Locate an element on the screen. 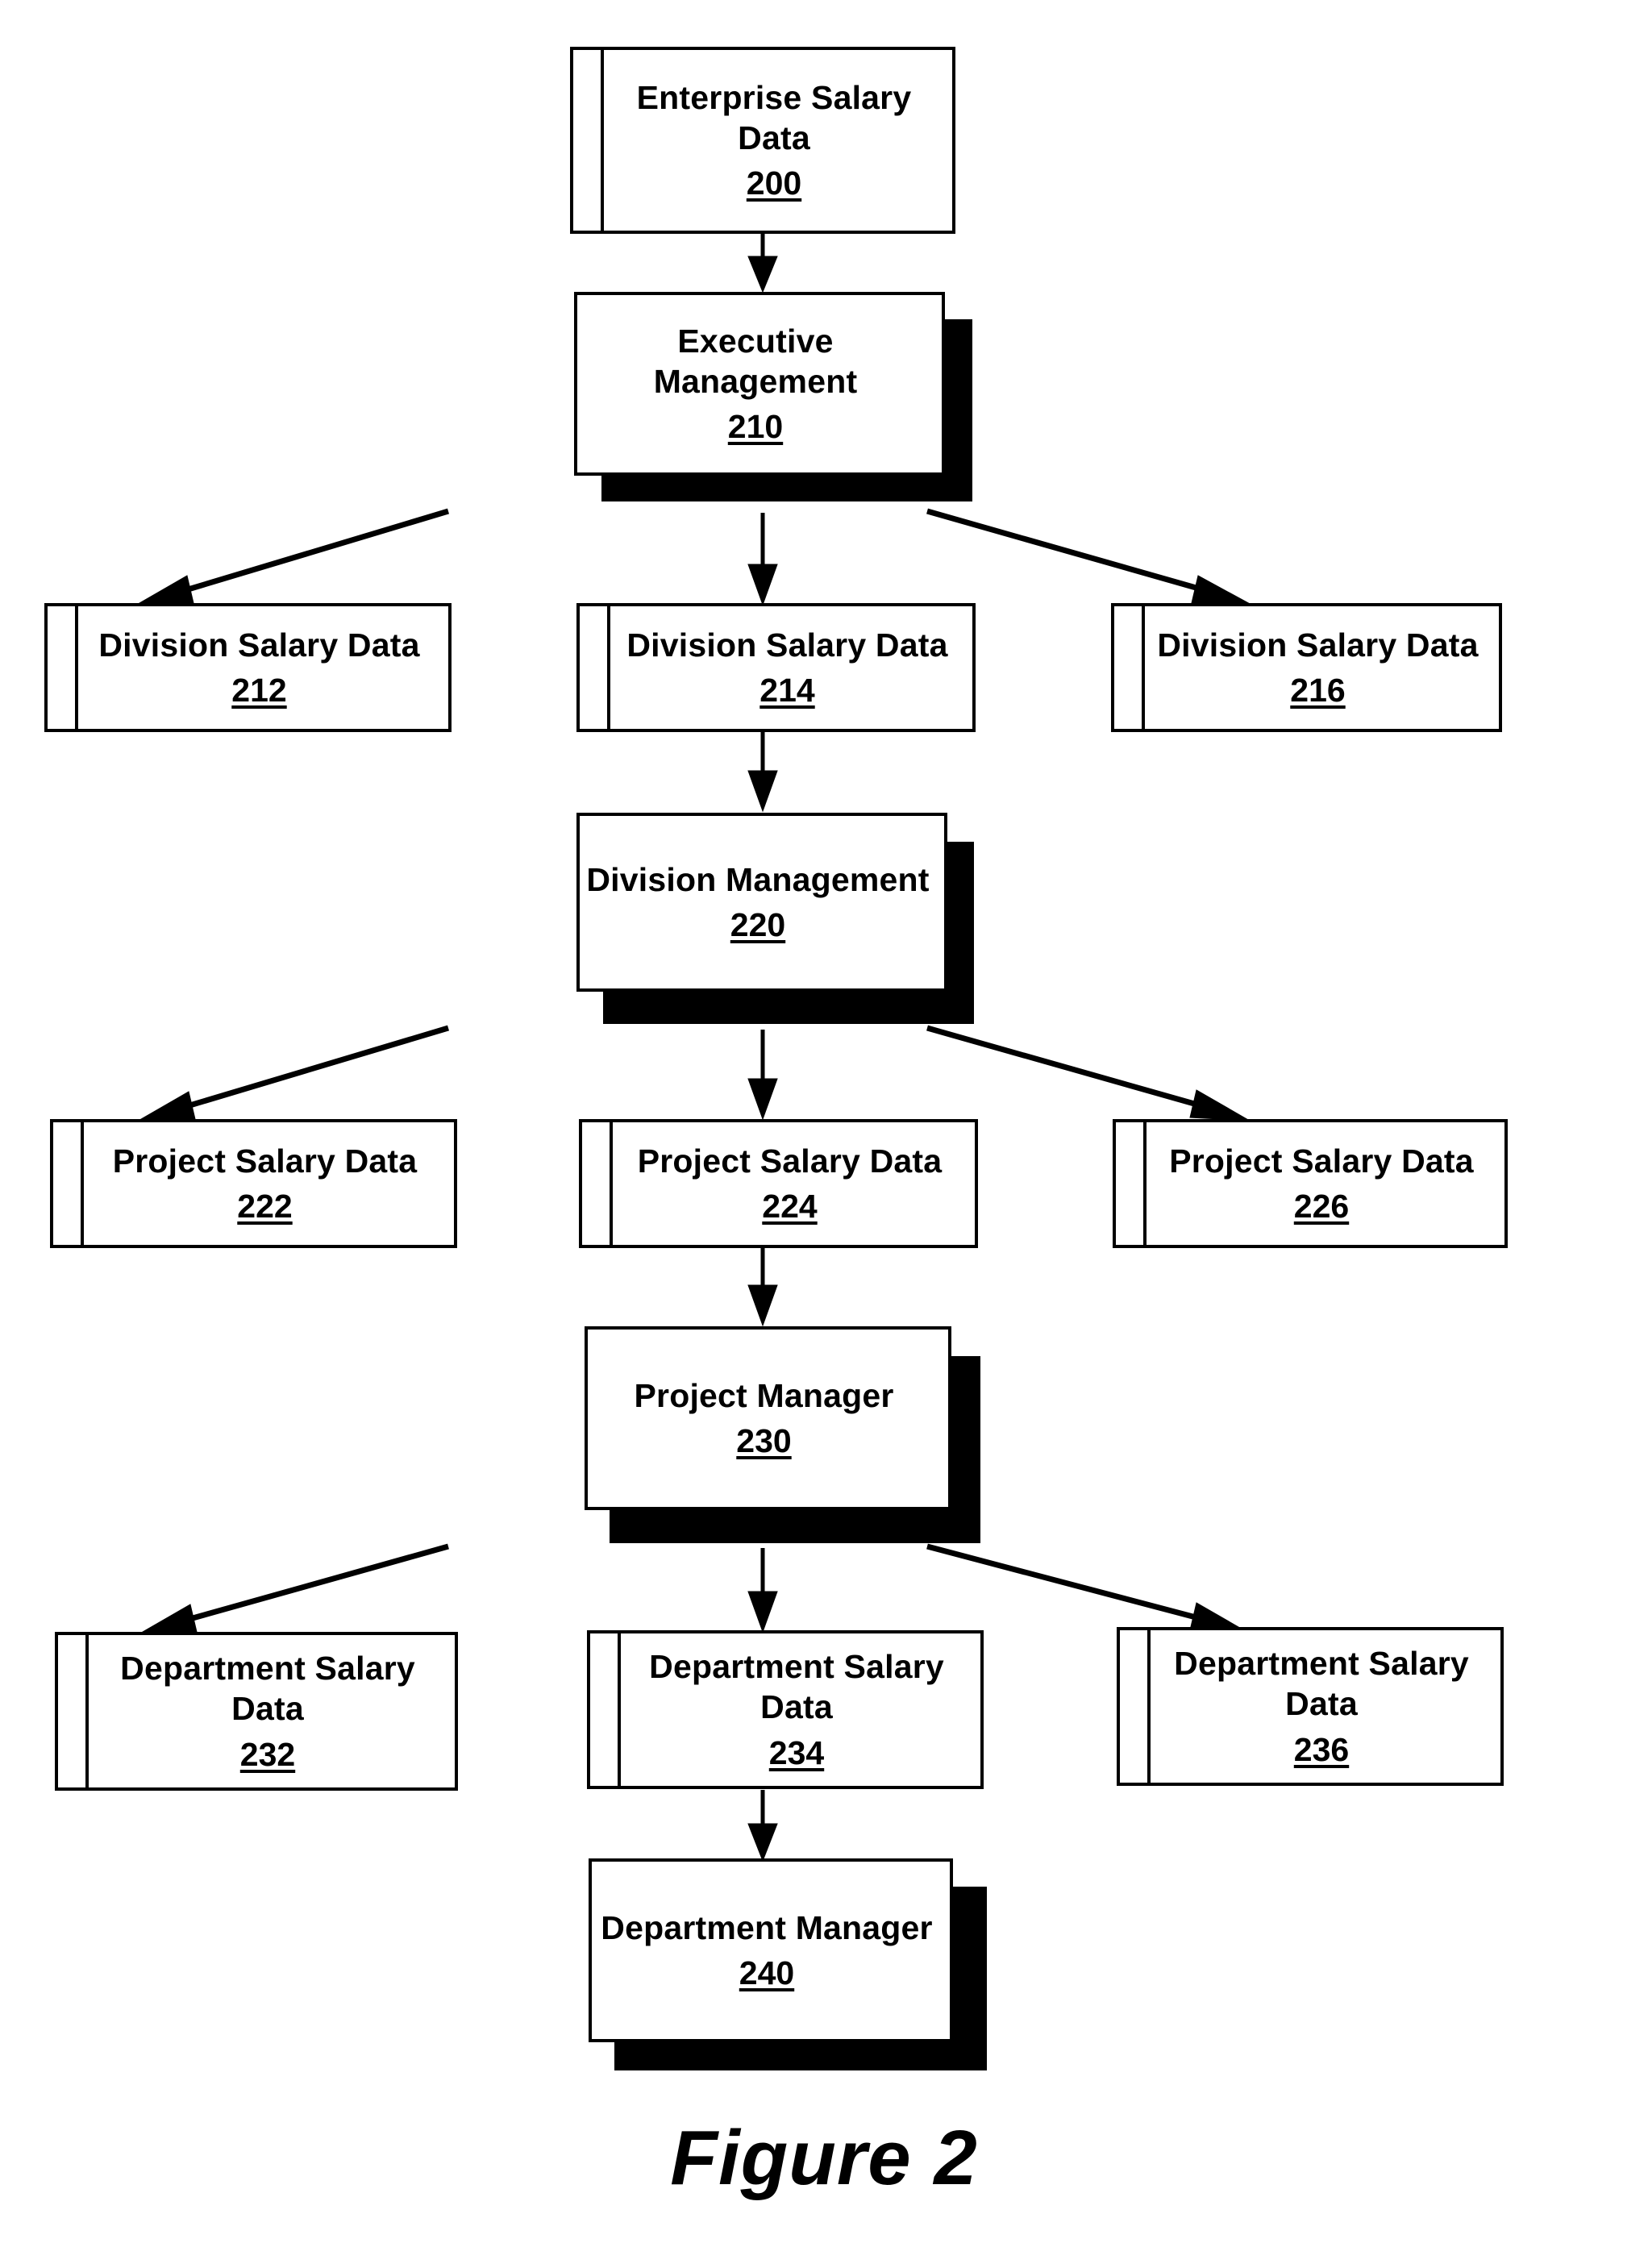  node-department-salary-data-234: Department Salary Data 234 is located at coordinates (785, 1709).